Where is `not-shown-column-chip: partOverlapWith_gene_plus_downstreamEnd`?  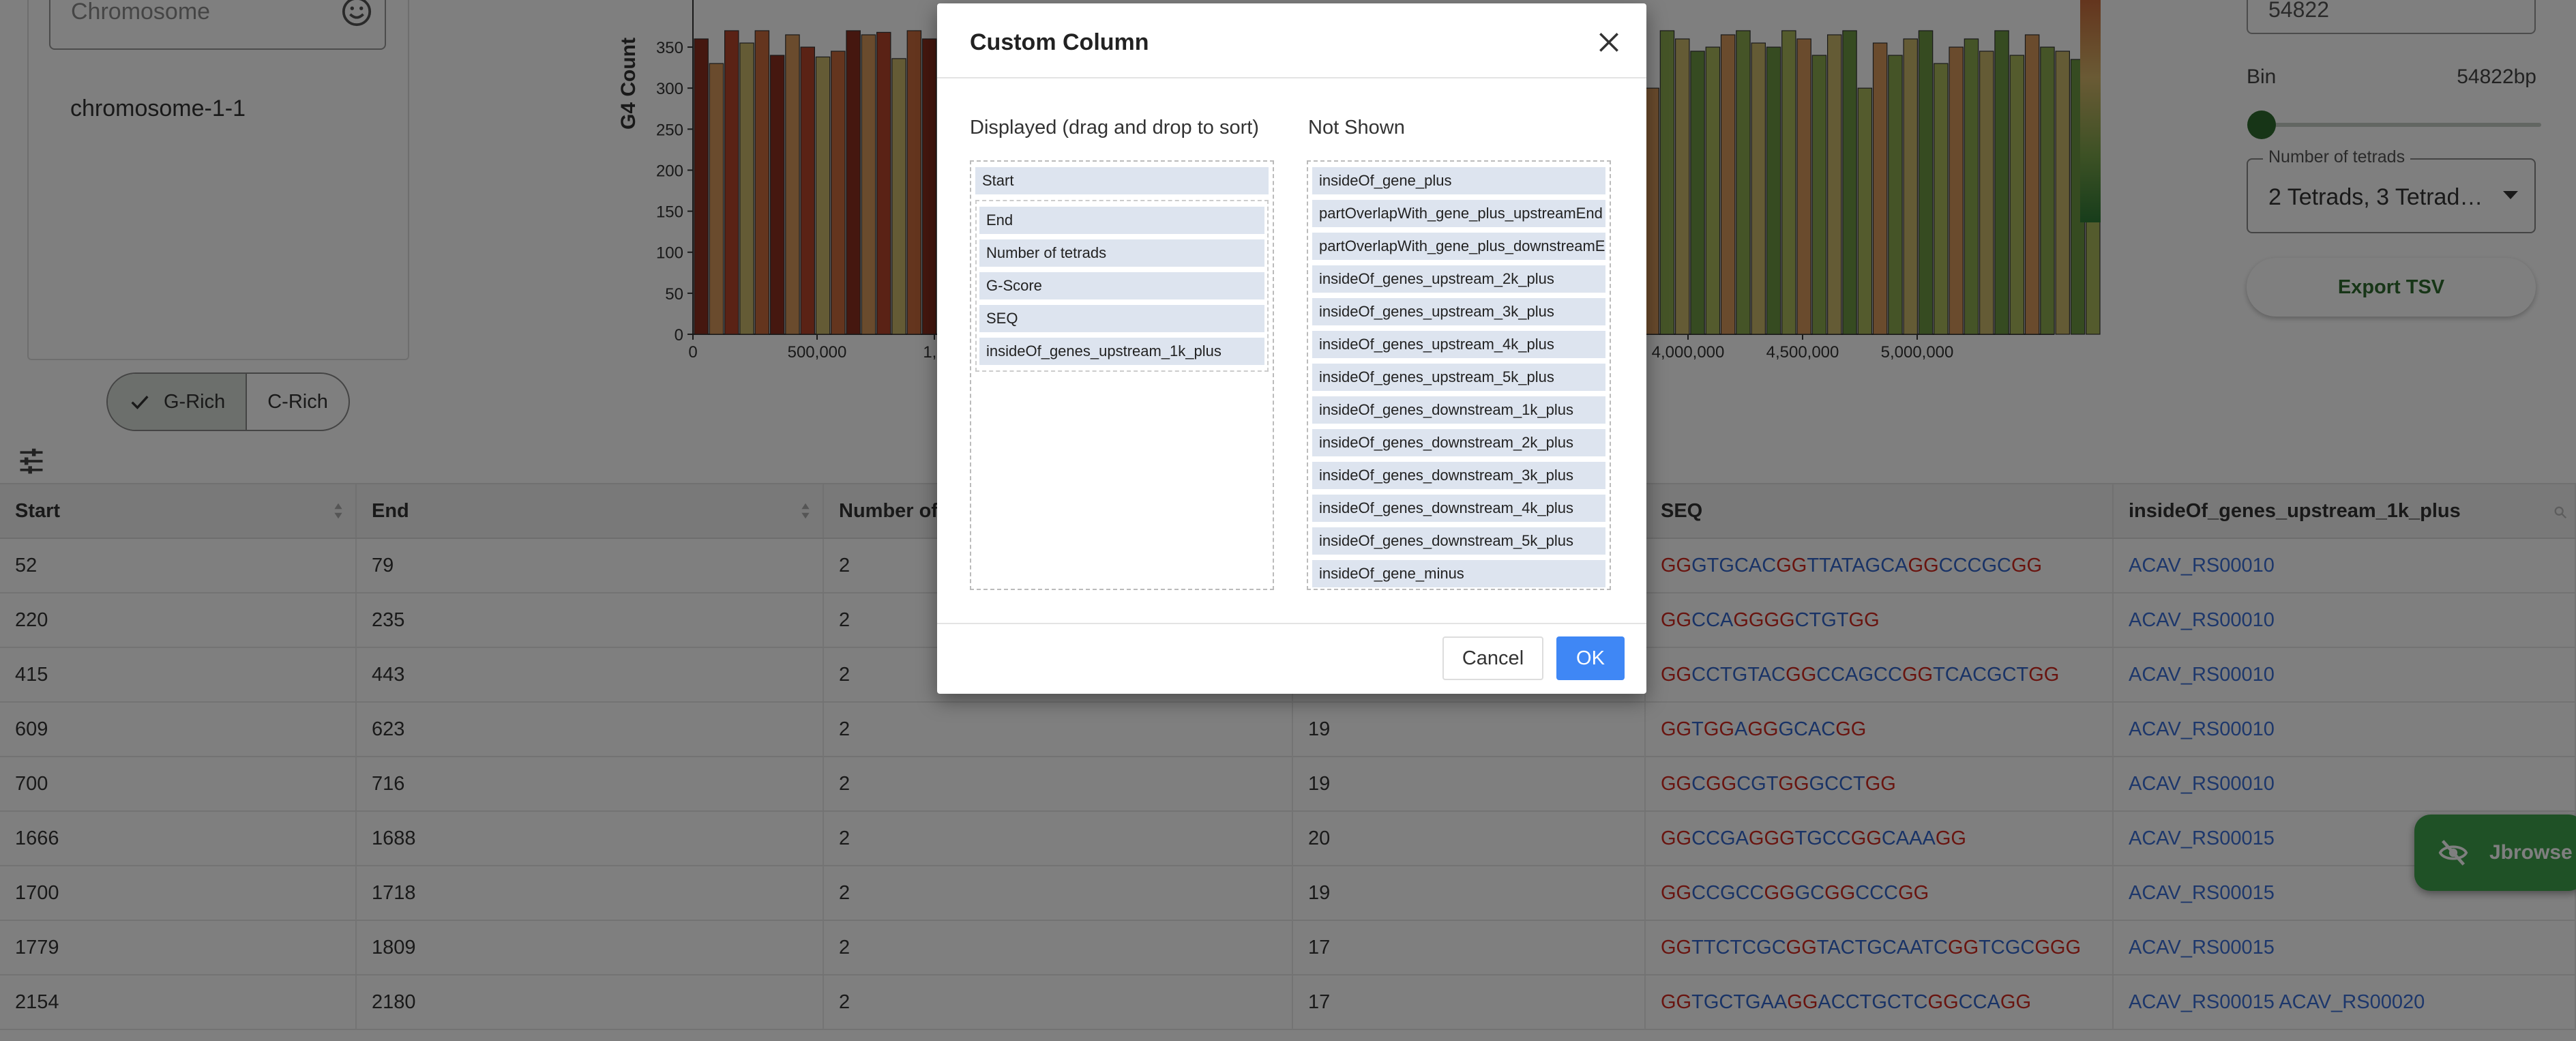 not-shown-column-chip: partOverlapWith_gene_plus_downstreamEnd is located at coordinates (1458, 246).